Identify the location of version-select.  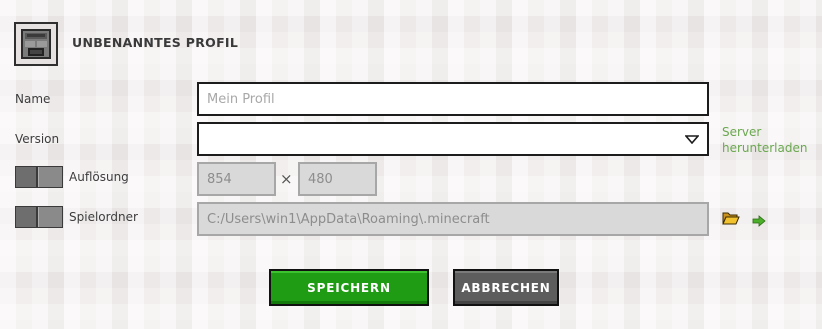
(453, 139).